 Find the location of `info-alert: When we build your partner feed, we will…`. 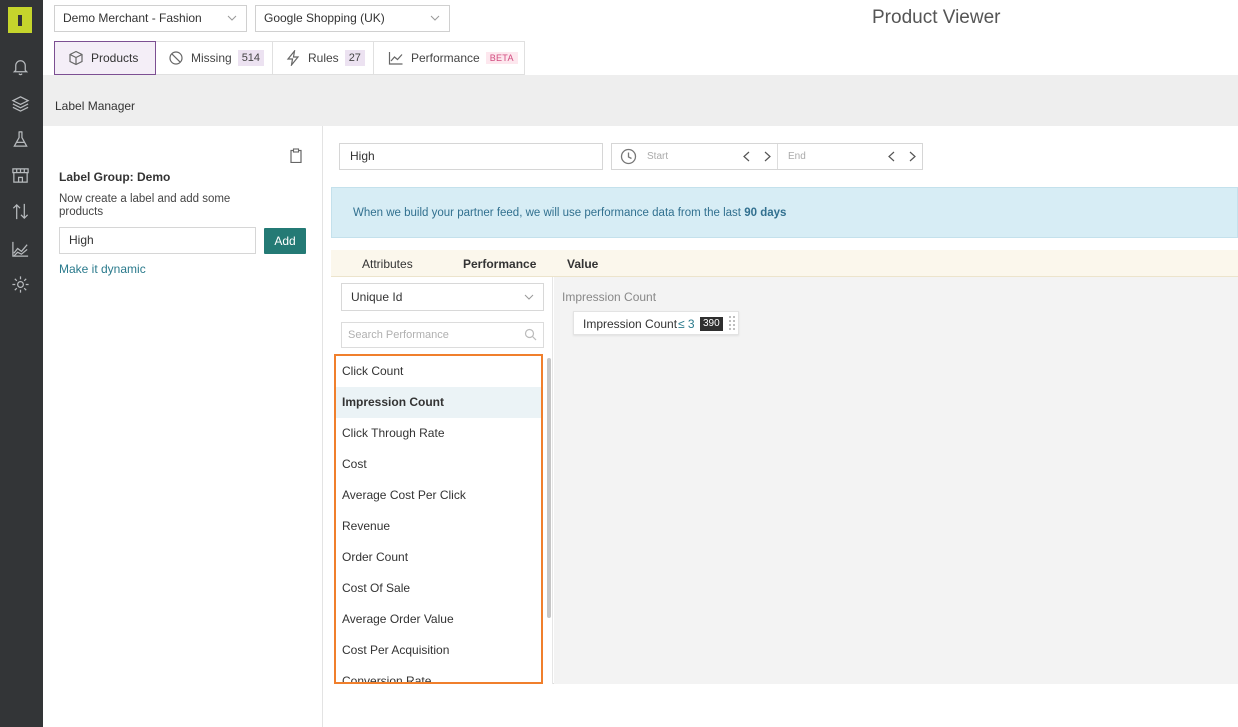

info-alert: When we build your partner feed, we will… is located at coordinates (784, 212).